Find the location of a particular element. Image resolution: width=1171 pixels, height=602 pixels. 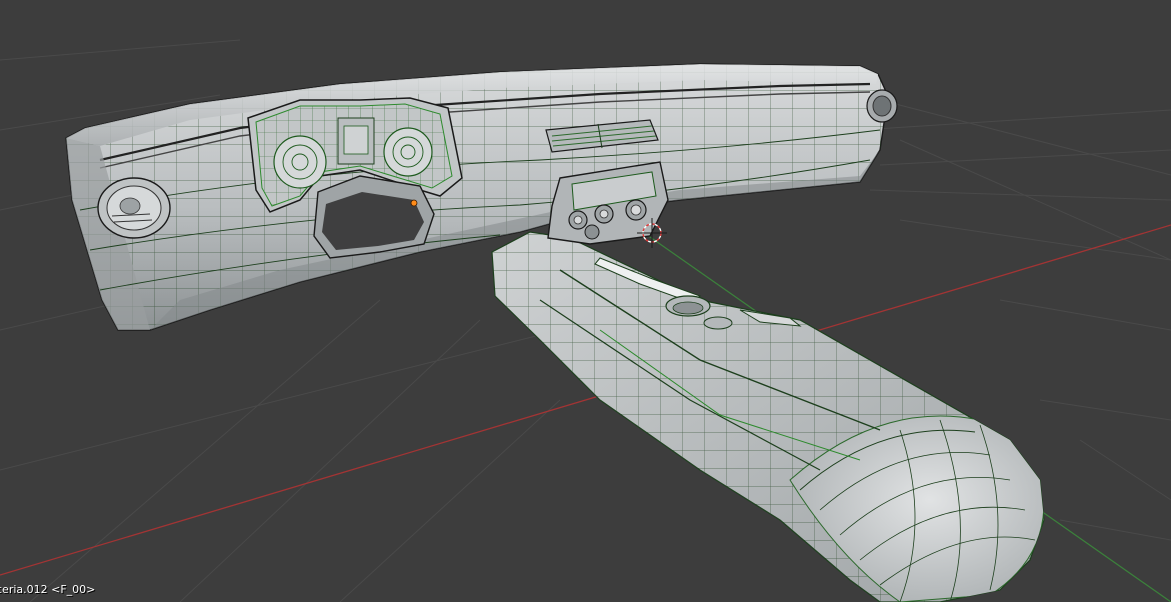

tachometer-gauge is located at coordinates (408, 152).